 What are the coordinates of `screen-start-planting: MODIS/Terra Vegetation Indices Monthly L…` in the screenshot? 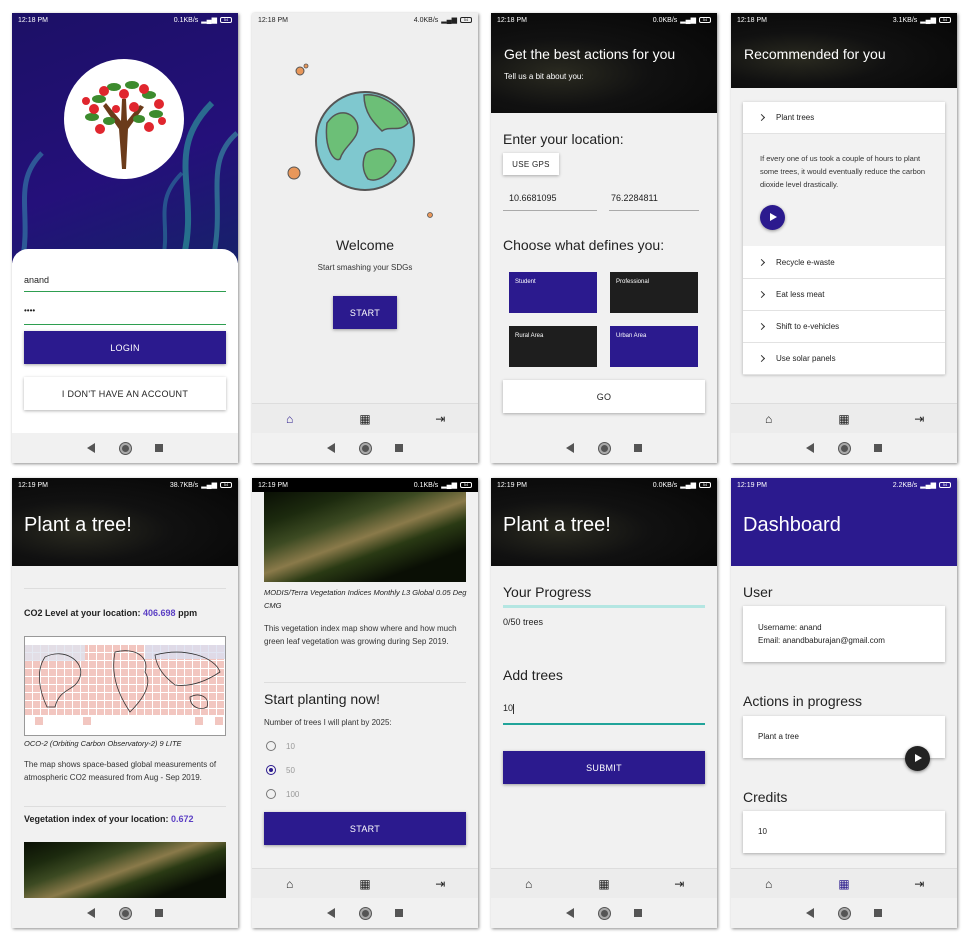 It's located at (365, 703).